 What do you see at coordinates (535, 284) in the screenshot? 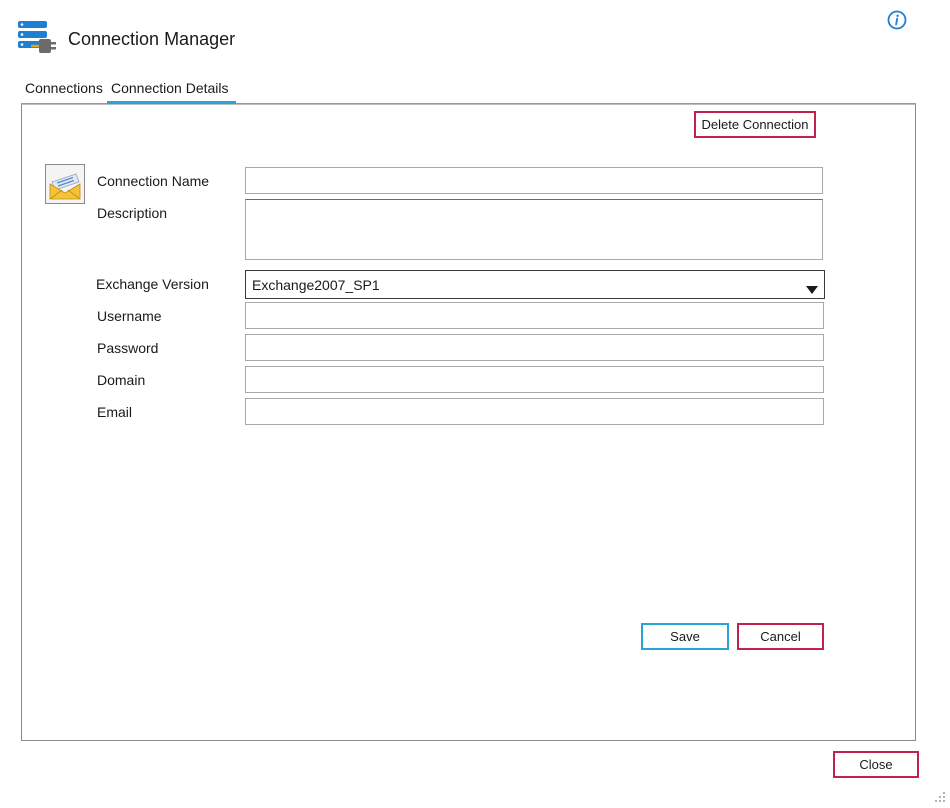
I see `exchange-version-select: Exchange2007_SP1` at bounding box center [535, 284].